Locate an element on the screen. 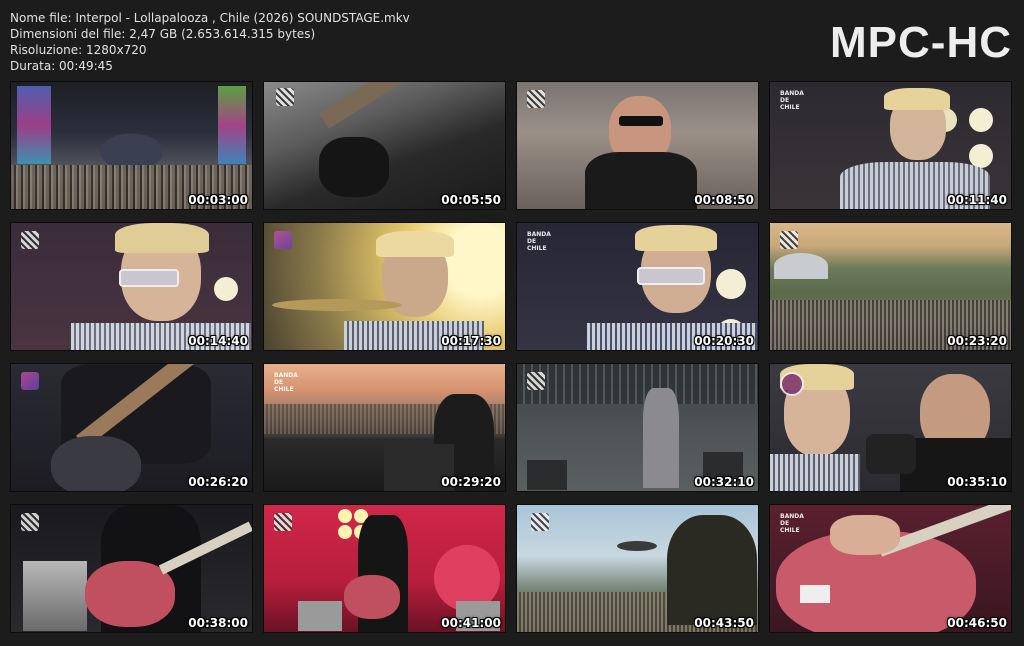  timestamp: 00:17:30 is located at coordinates (471, 341).